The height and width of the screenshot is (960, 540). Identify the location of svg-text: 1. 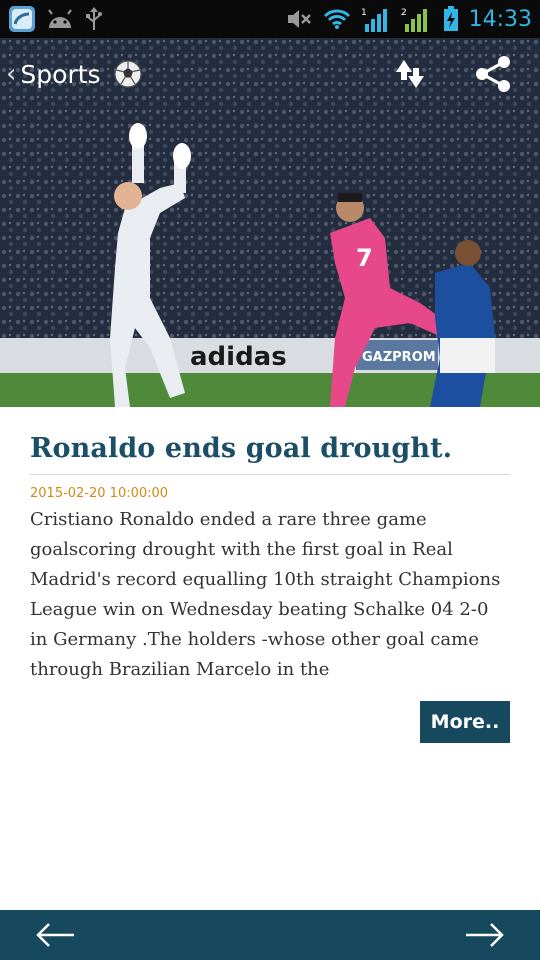
(364, 13).